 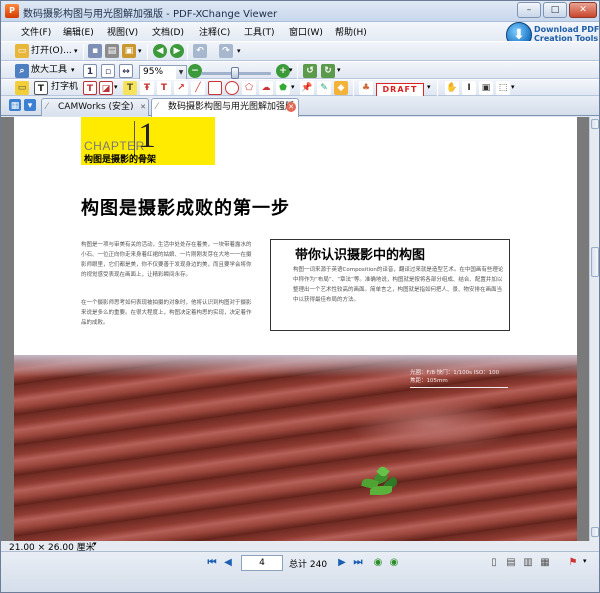 I want to click on scroll-up-arrow-icon, so click(x=595, y=124).